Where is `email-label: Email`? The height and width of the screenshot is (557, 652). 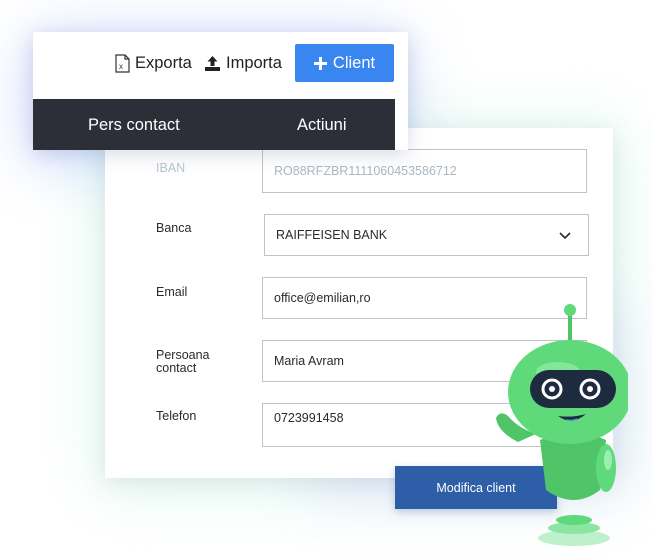 email-label: Email is located at coordinates (172, 292).